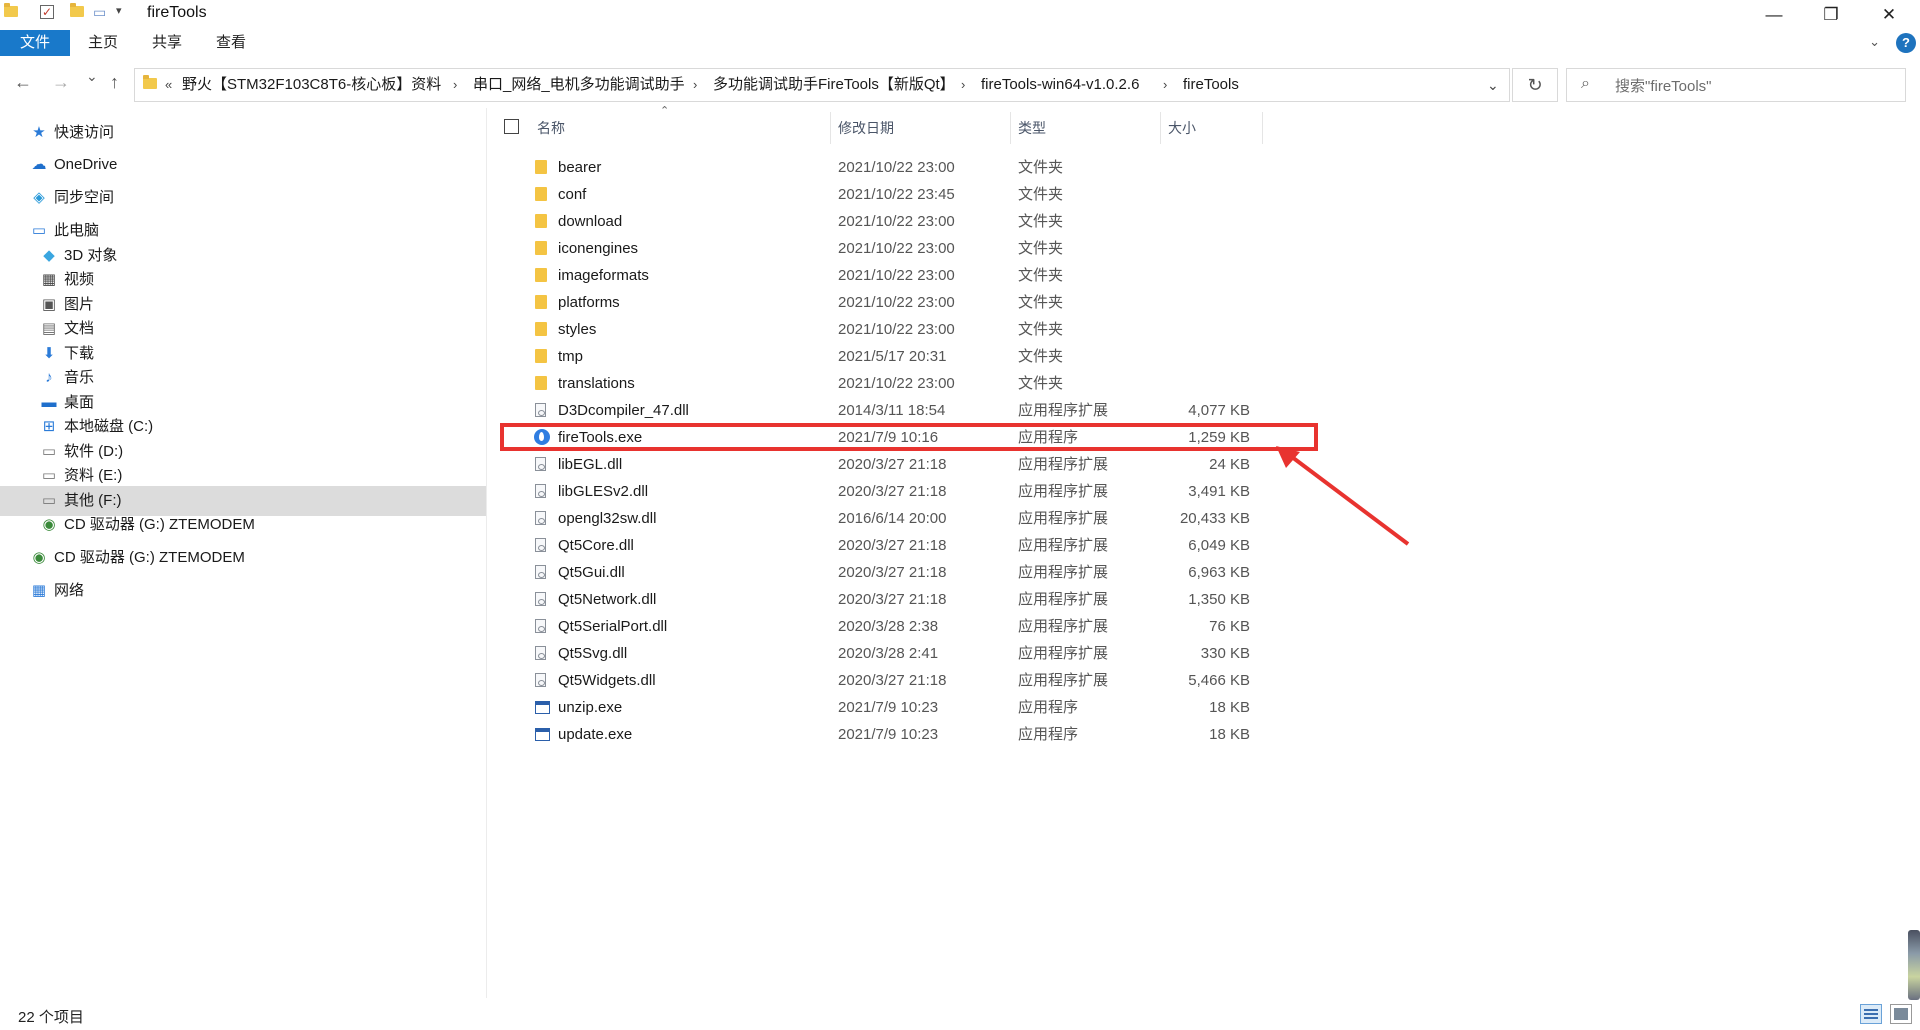  Describe the element at coordinates (1229, 464) in the screenshot. I see `file-size: 24 KB` at that location.